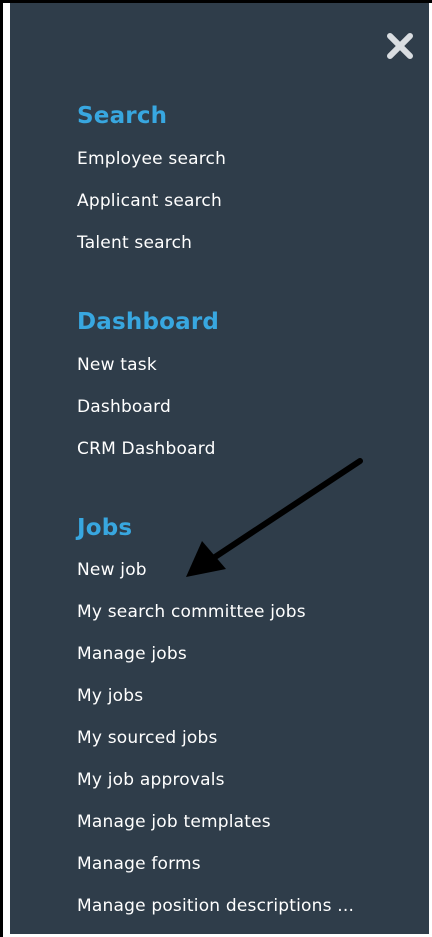 This screenshot has height=937, width=432. What do you see at coordinates (124, 407) in the screenshot?
I see `menu-item-dashboard: Dashboard` at bounding box center [124, 407].